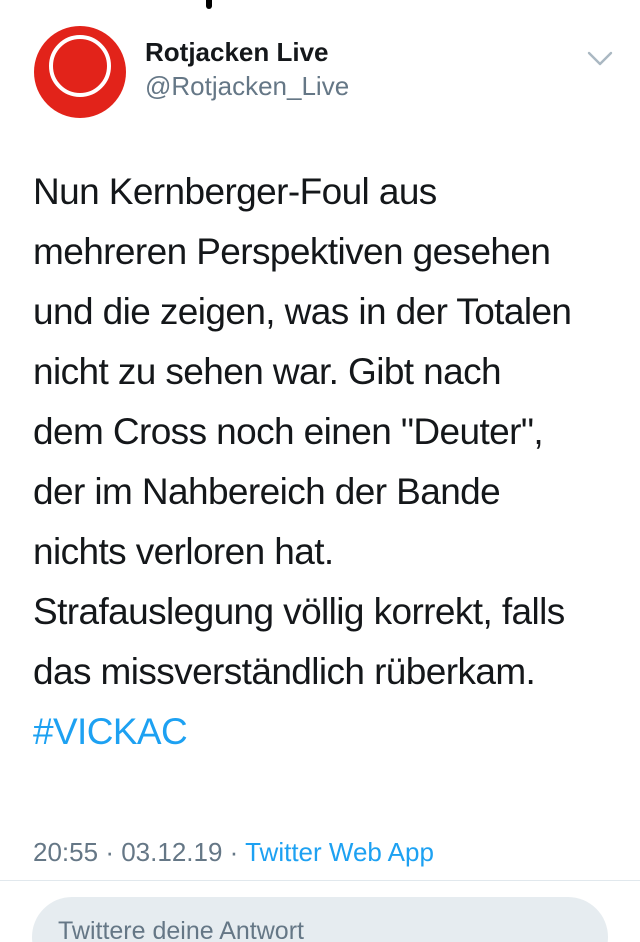  Describe the element at coordinates (299, 611) in the screenshot. I see `tweet-text-line: Strafauslegung völlig korrekt, falls` at that location.